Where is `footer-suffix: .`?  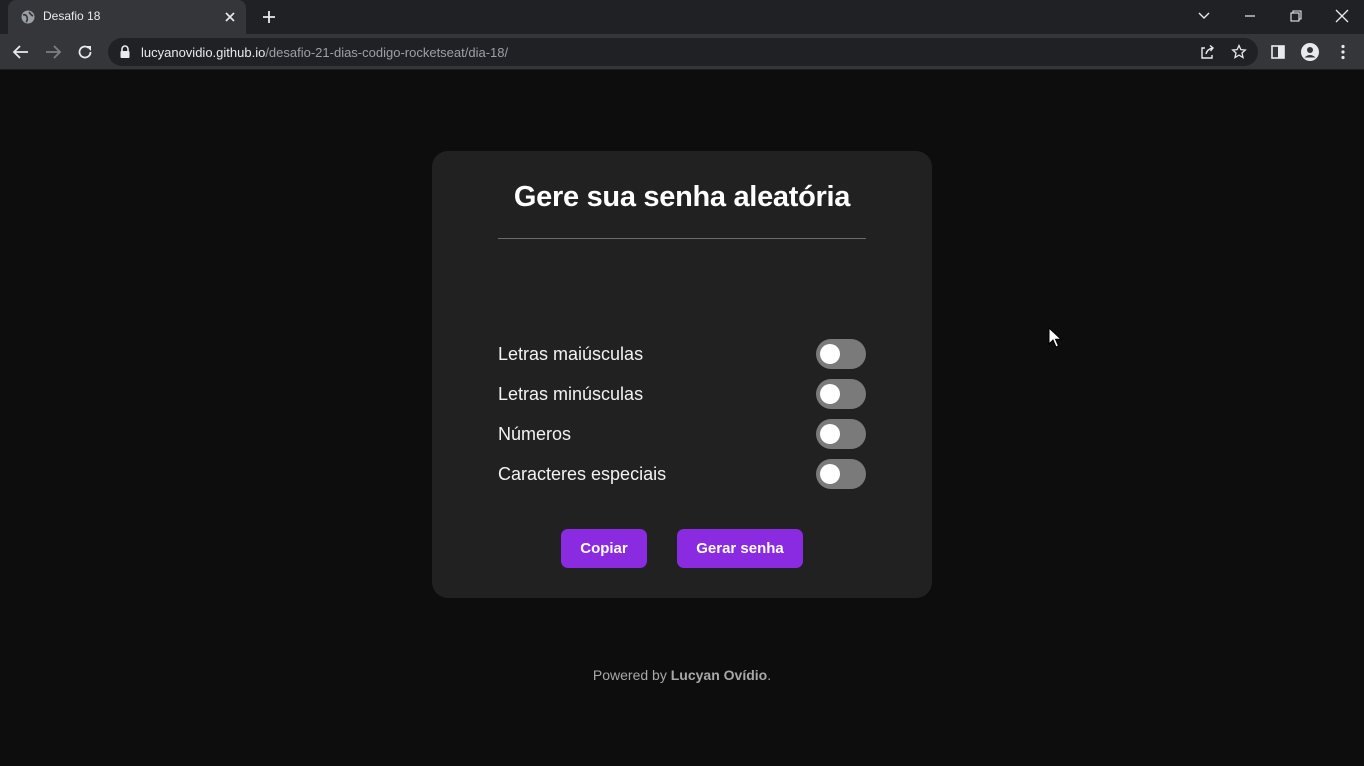 footer-suffix: . is located at coordinates (769, 675).